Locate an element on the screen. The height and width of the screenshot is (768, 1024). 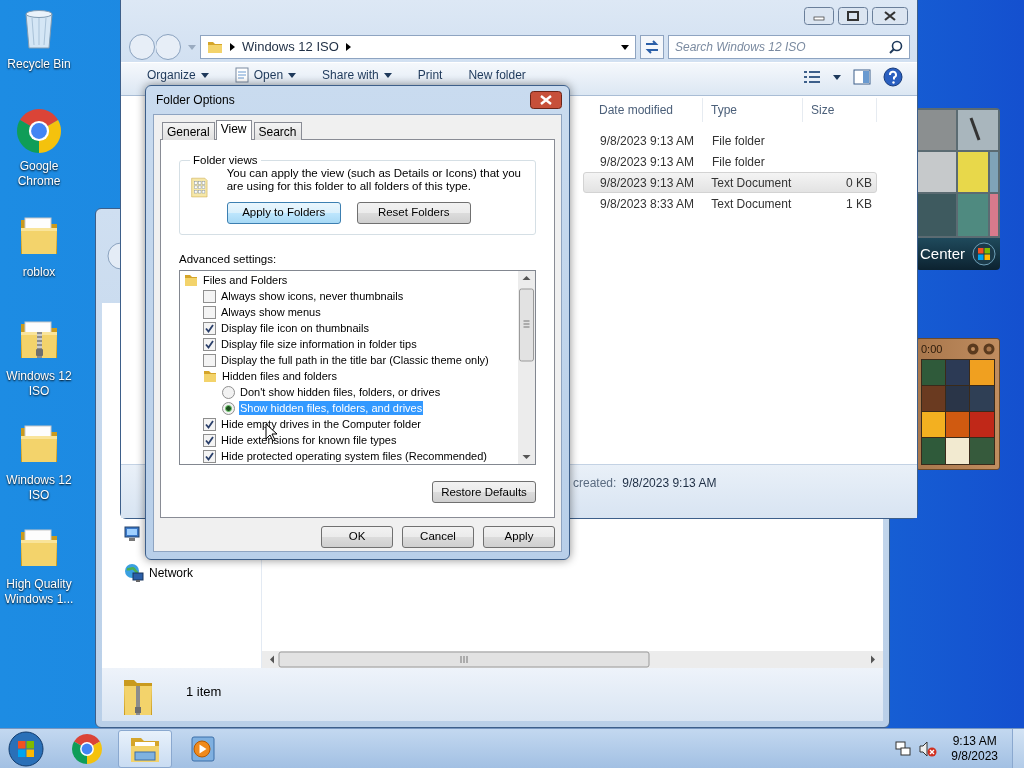
details-value: 9/8/2023 9:13 AM is located at coordinates (669, 483).